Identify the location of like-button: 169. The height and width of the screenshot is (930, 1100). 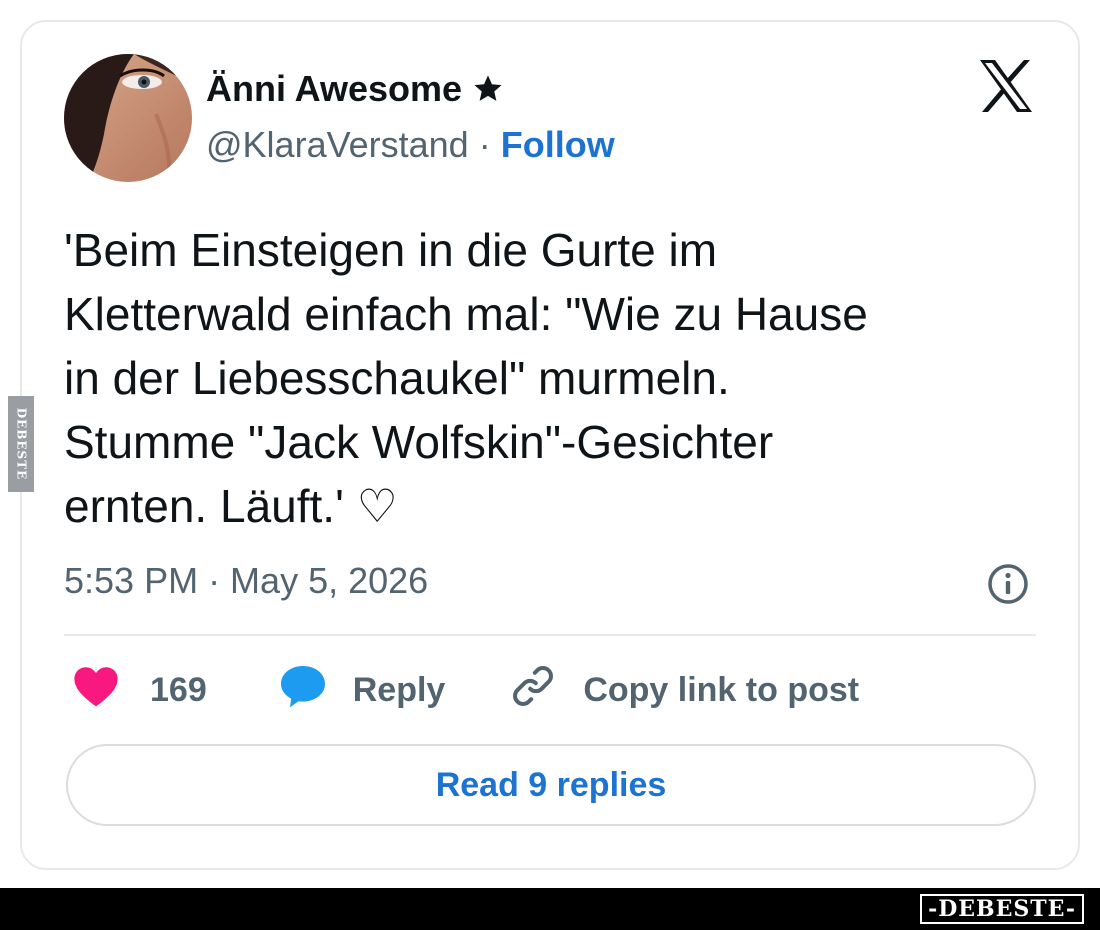
(139, 690).